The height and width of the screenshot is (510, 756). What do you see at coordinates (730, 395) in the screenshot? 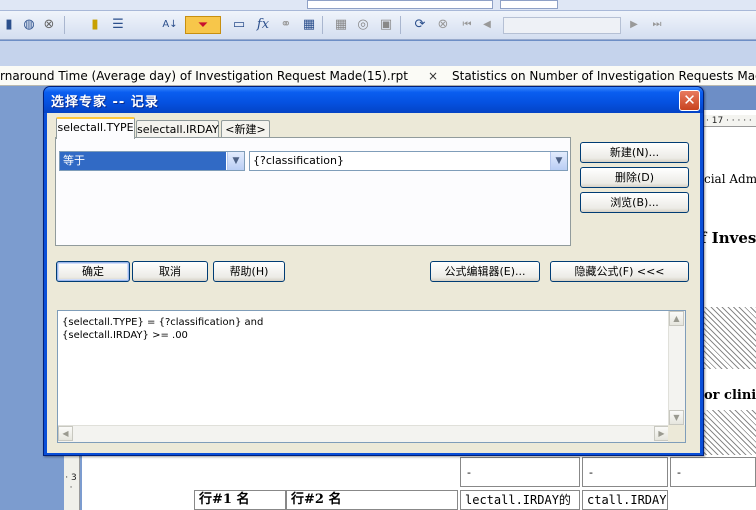
I see `report-text-fragment: or clini` at bounding box center [730, 395].